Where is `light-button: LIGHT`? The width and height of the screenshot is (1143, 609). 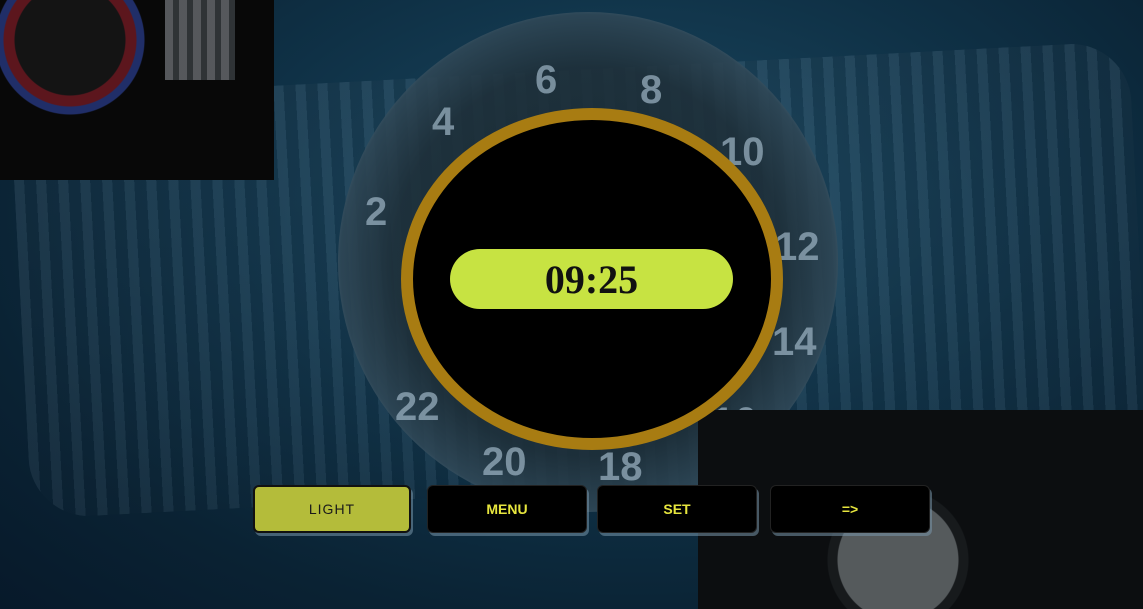 light-button: LIGHT is located at coordinates (332, 509).